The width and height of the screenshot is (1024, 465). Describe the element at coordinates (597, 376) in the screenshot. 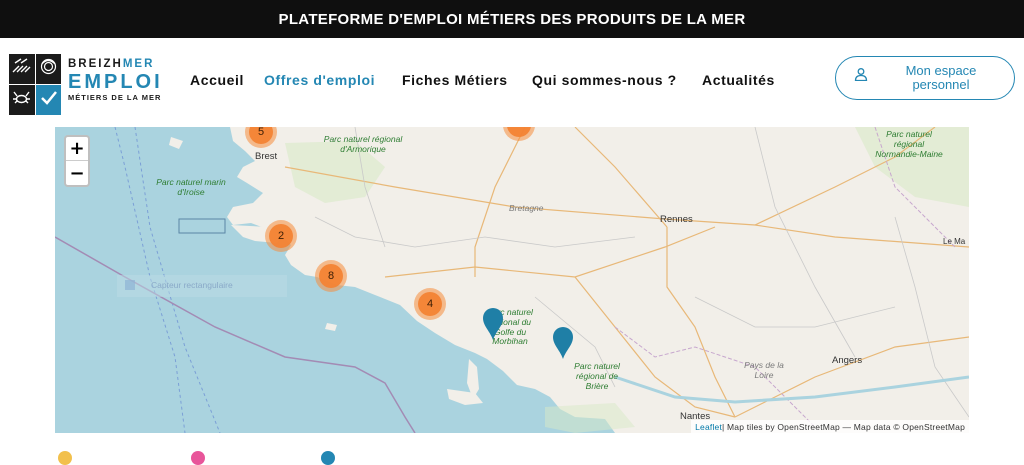

I see `map-label-briere: Parc naturel régional de Brière` at that location.